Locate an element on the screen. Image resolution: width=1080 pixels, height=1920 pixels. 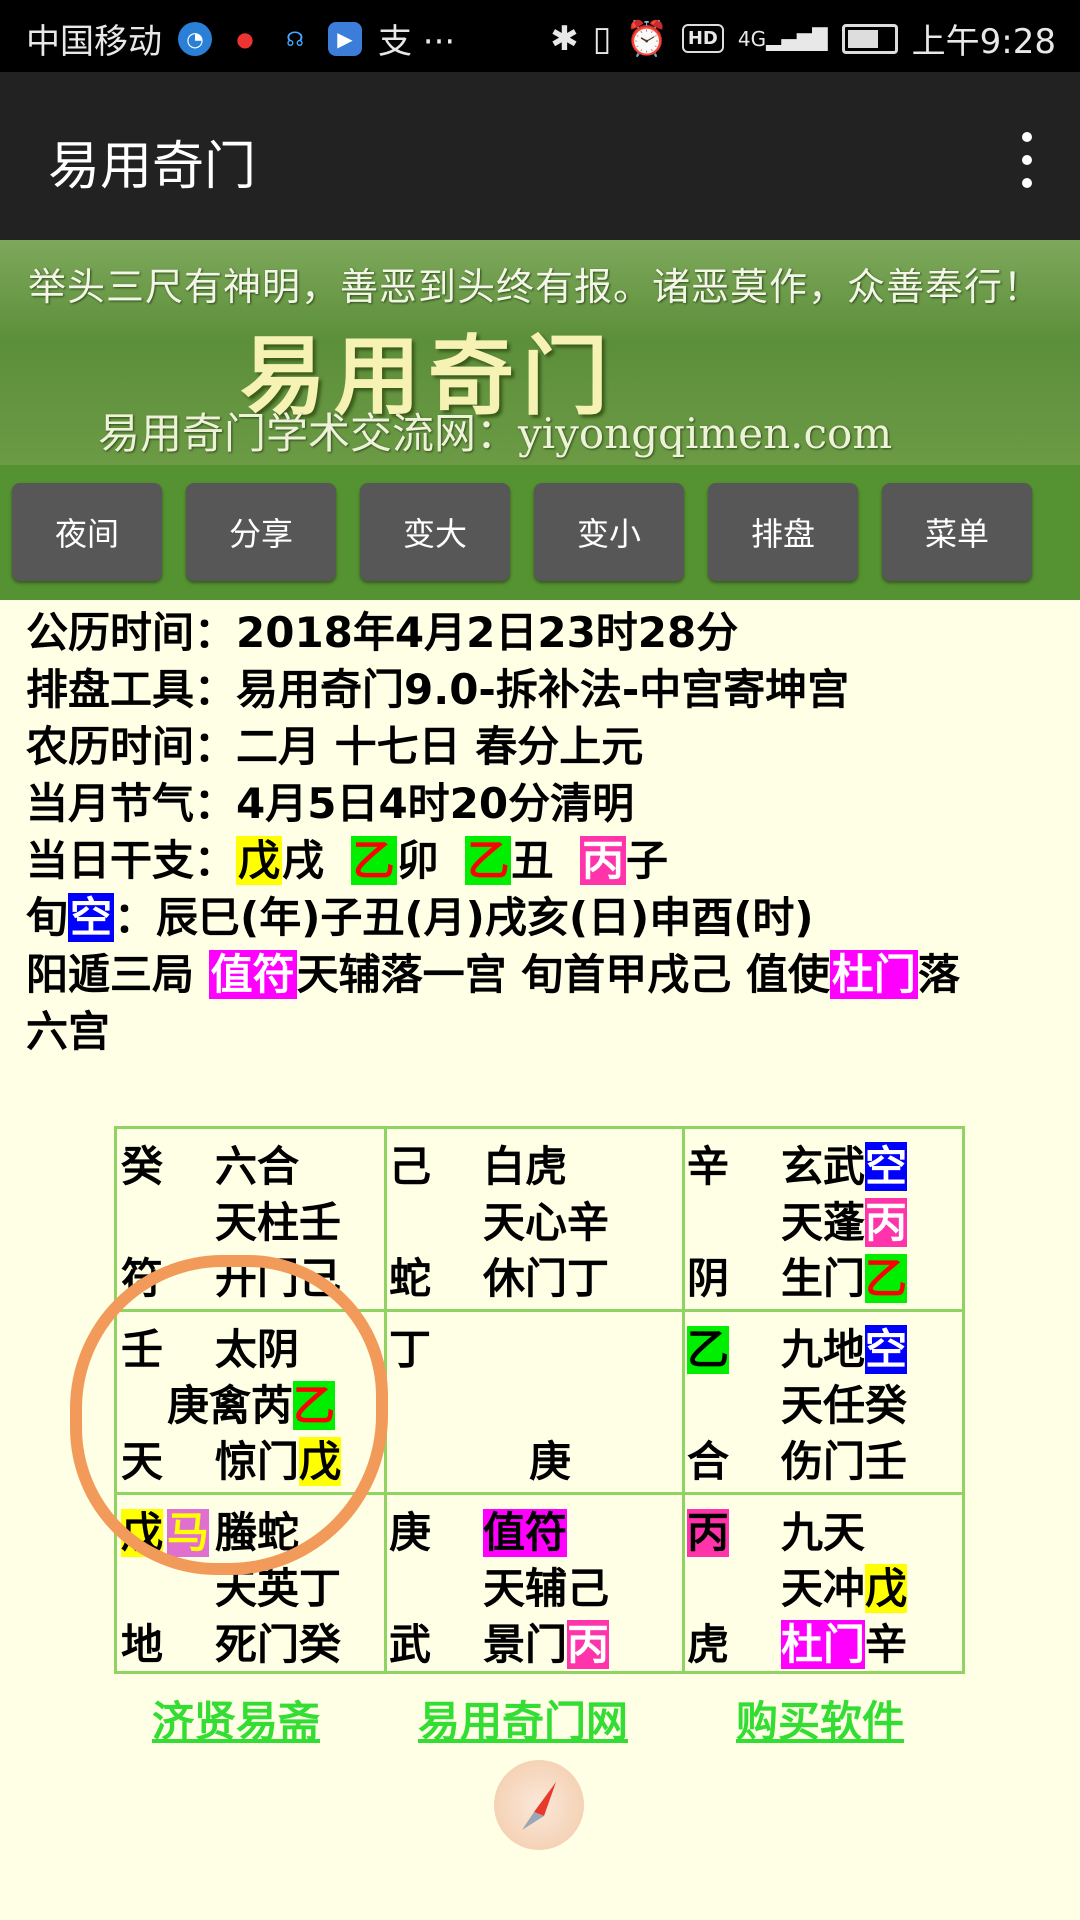
year-stem: 戊 is located at coordinates (259, 860).